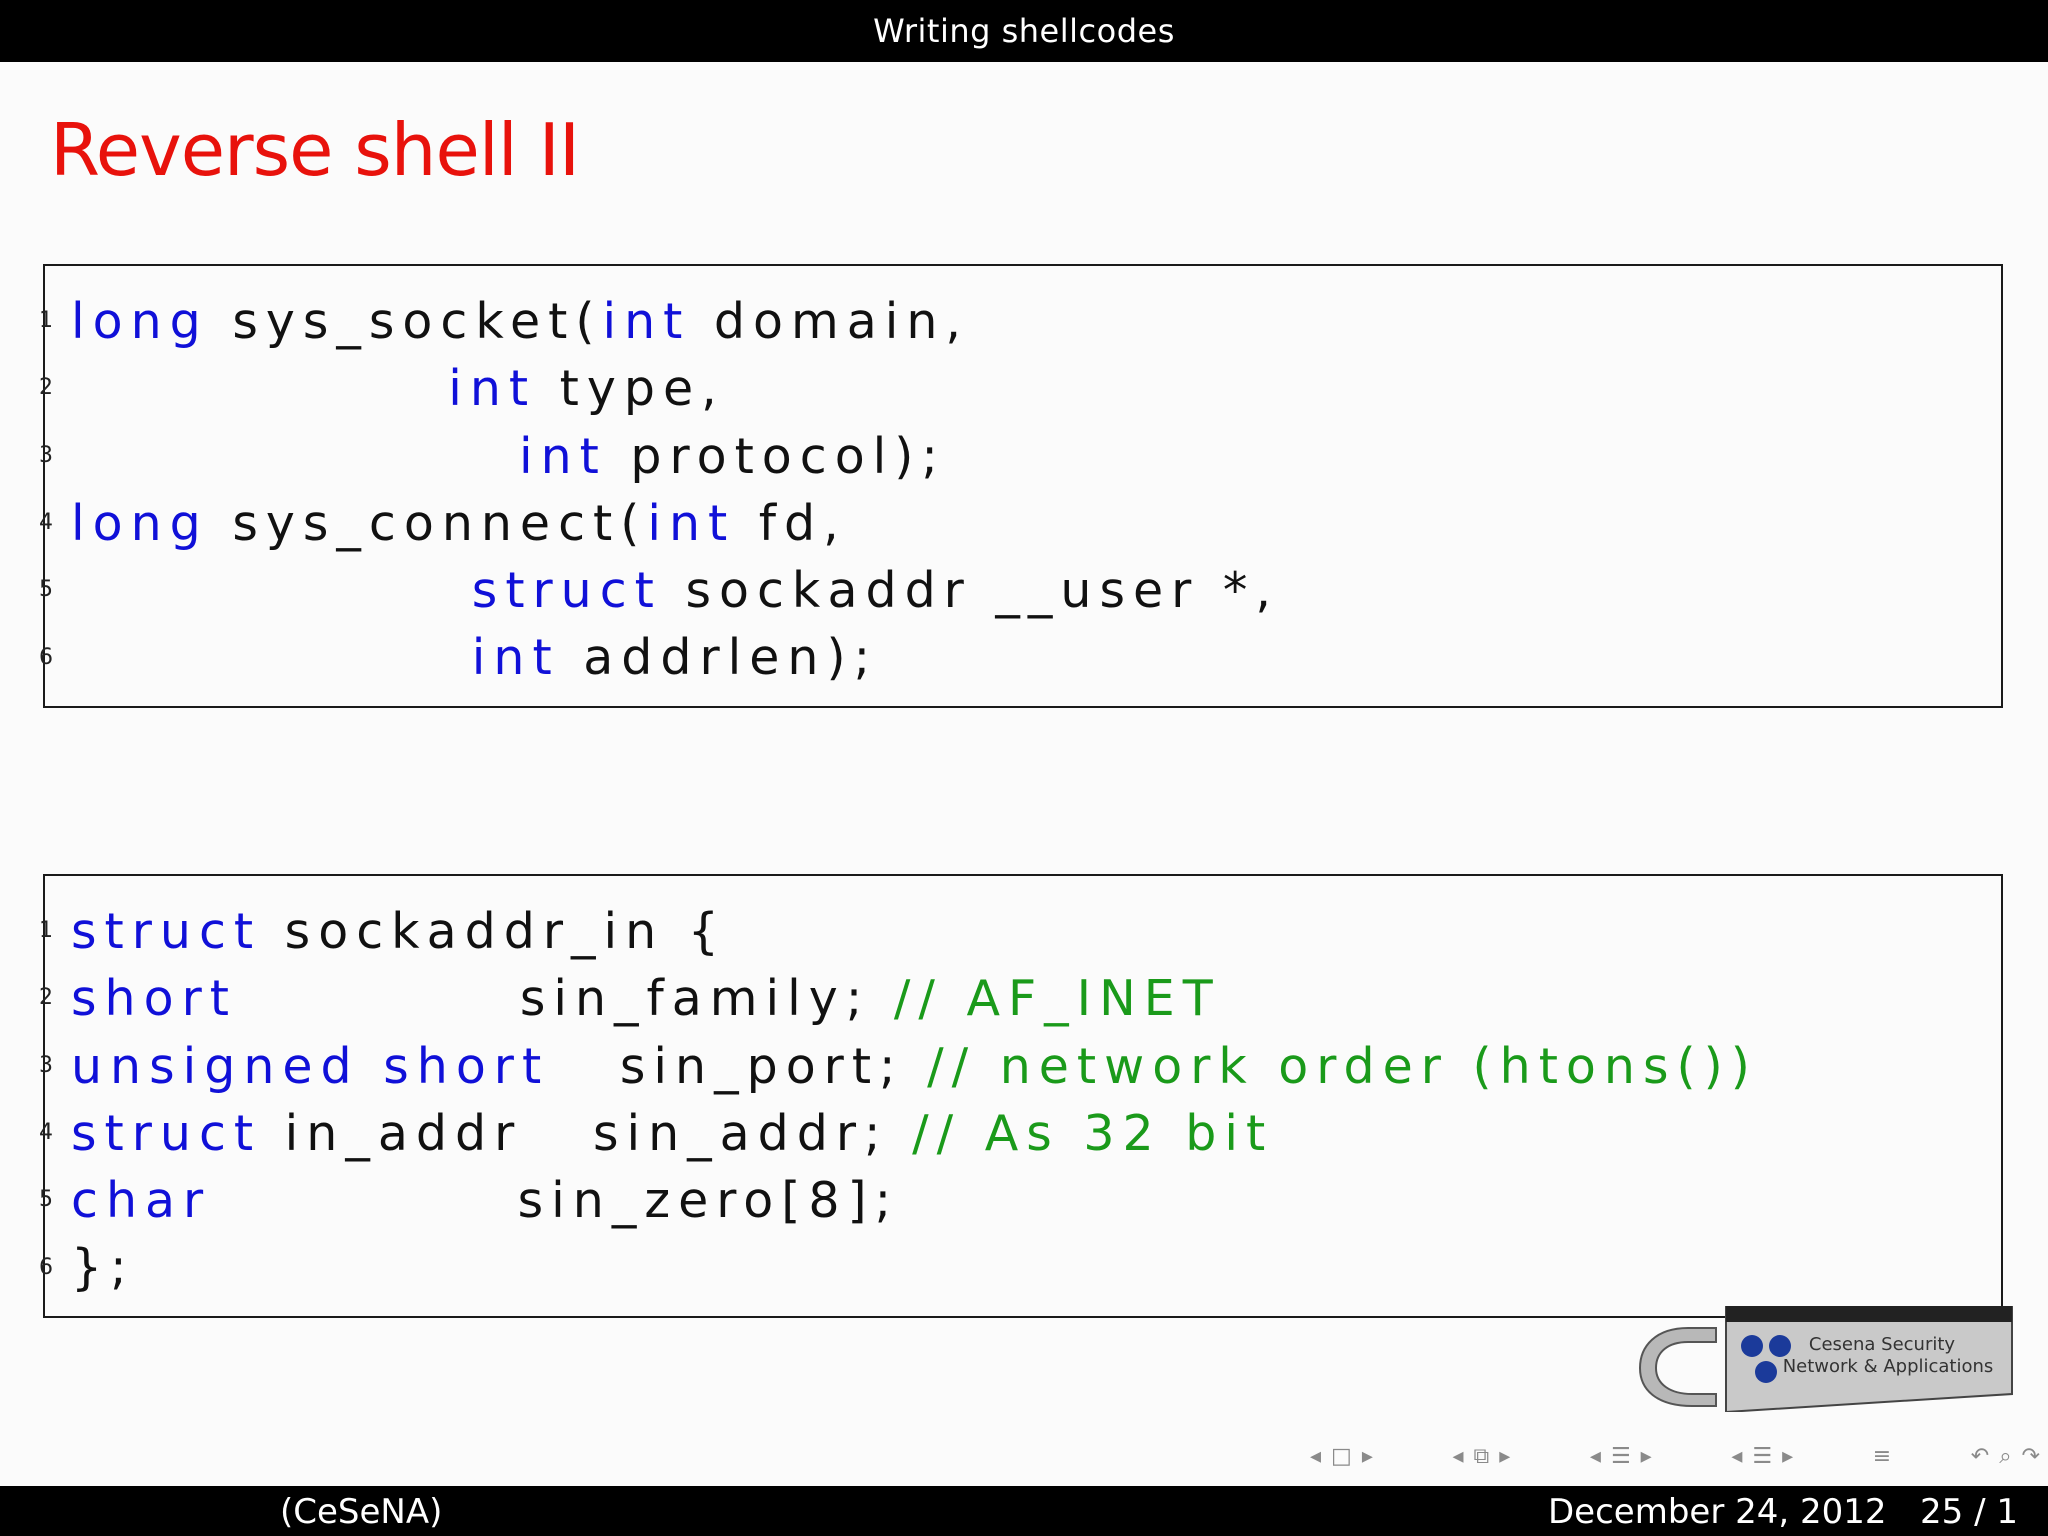  What do you see at coordinates (565, 999) in the screenshot?
I see `code-text: sin_family;` at bounding box center [565, 999].